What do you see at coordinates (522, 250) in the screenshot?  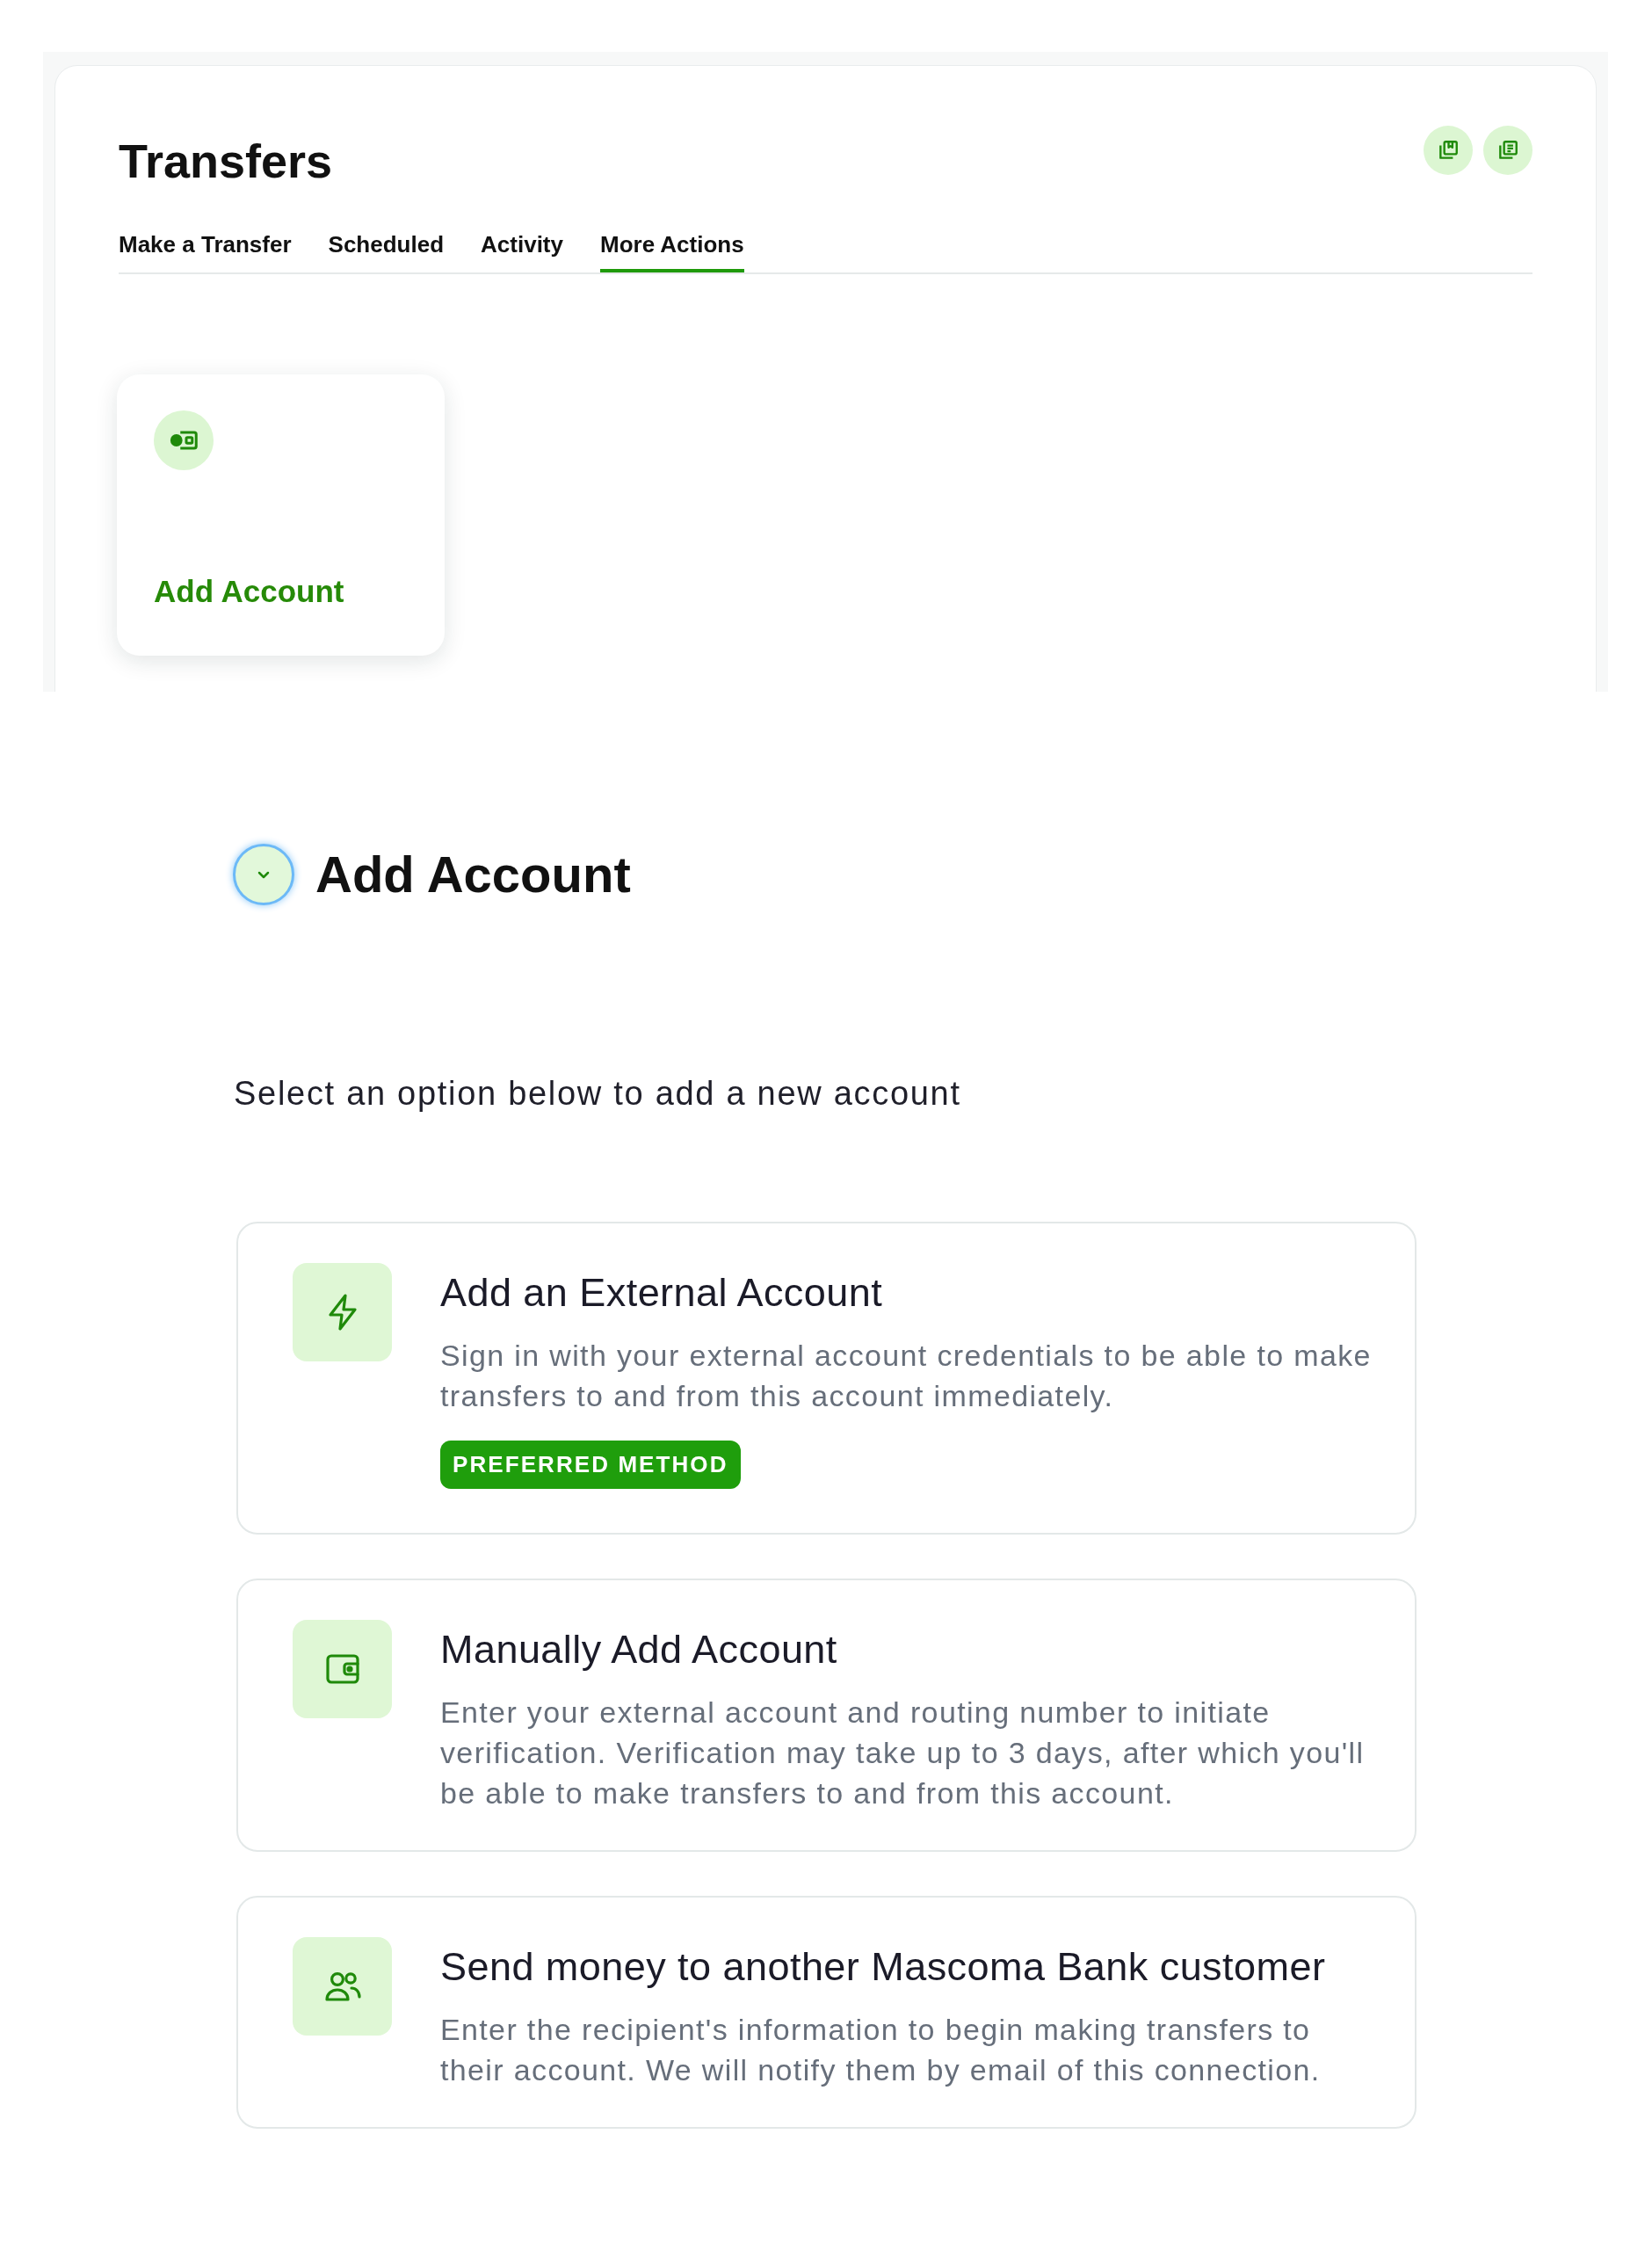 I see `tab: Activity` at bounding box center [522, 250].